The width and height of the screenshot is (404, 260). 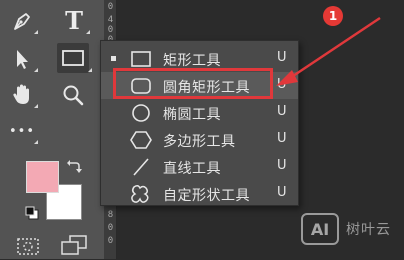 What do you see at coordinates (320, 229) in the screenshot?
I see `watermark-logo: AI` at bounding box center [320, 229].